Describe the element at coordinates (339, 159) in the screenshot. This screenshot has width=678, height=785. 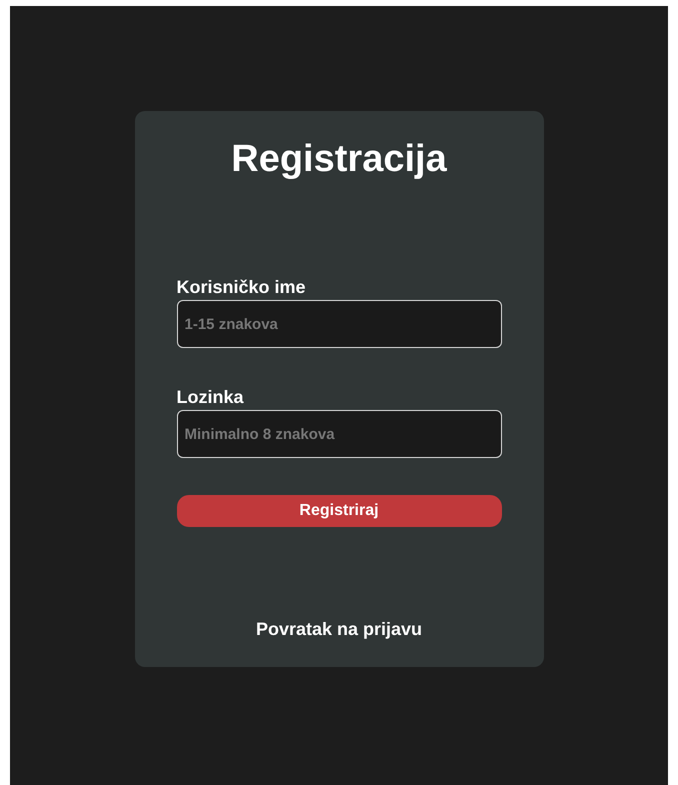
I see `page-title: Registracija` at that location.